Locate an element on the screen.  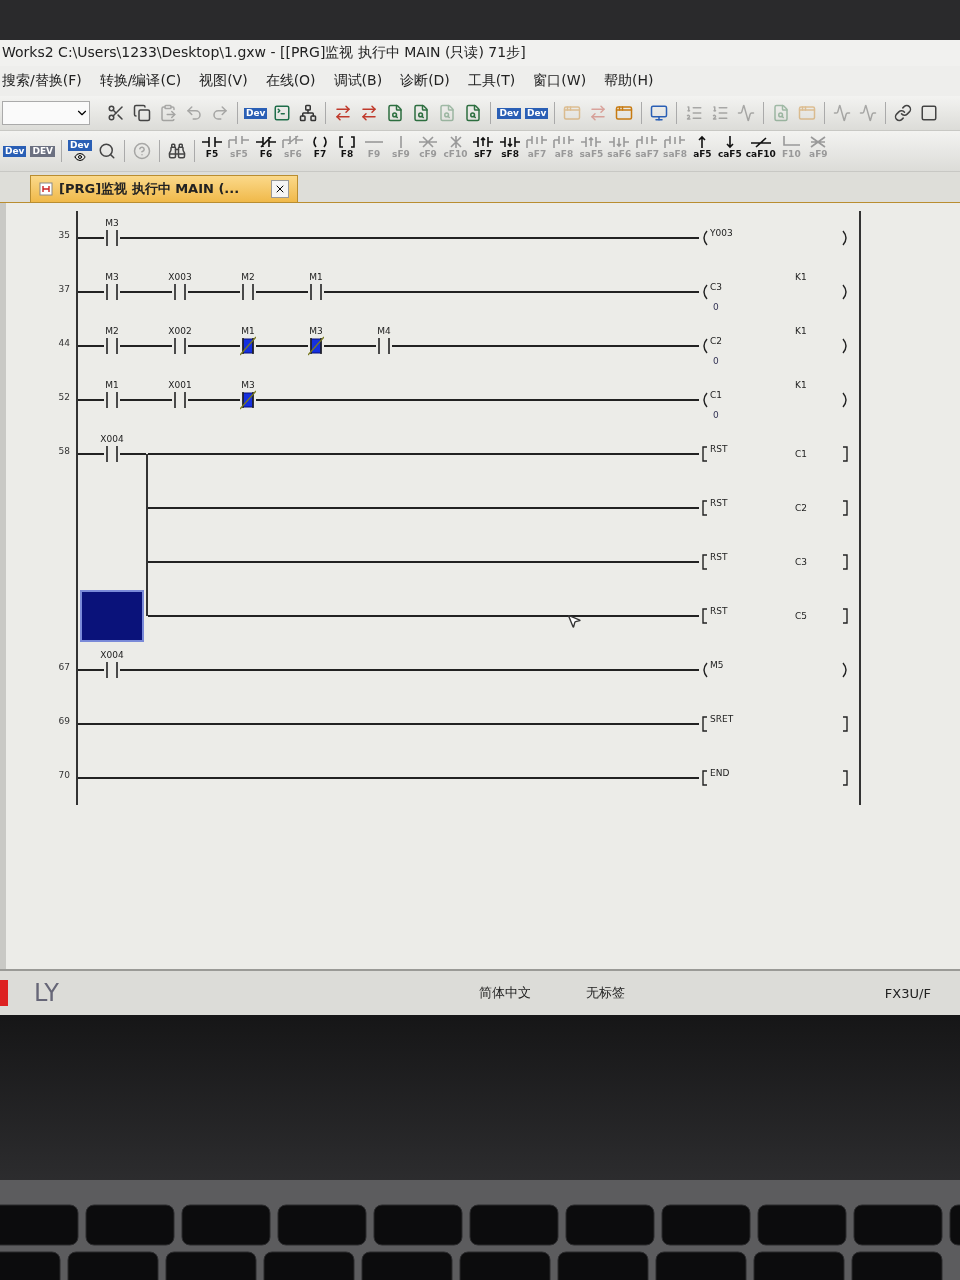
redo-icon is located at coordinates (220, 113).